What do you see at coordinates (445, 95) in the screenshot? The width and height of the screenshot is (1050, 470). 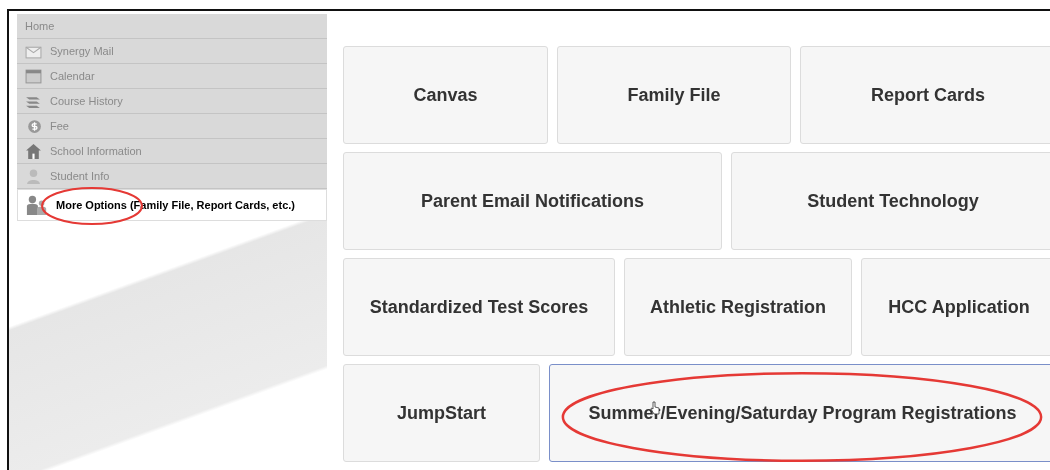 I see `menu-tile: Canvas` at bounding box center [445, 95].